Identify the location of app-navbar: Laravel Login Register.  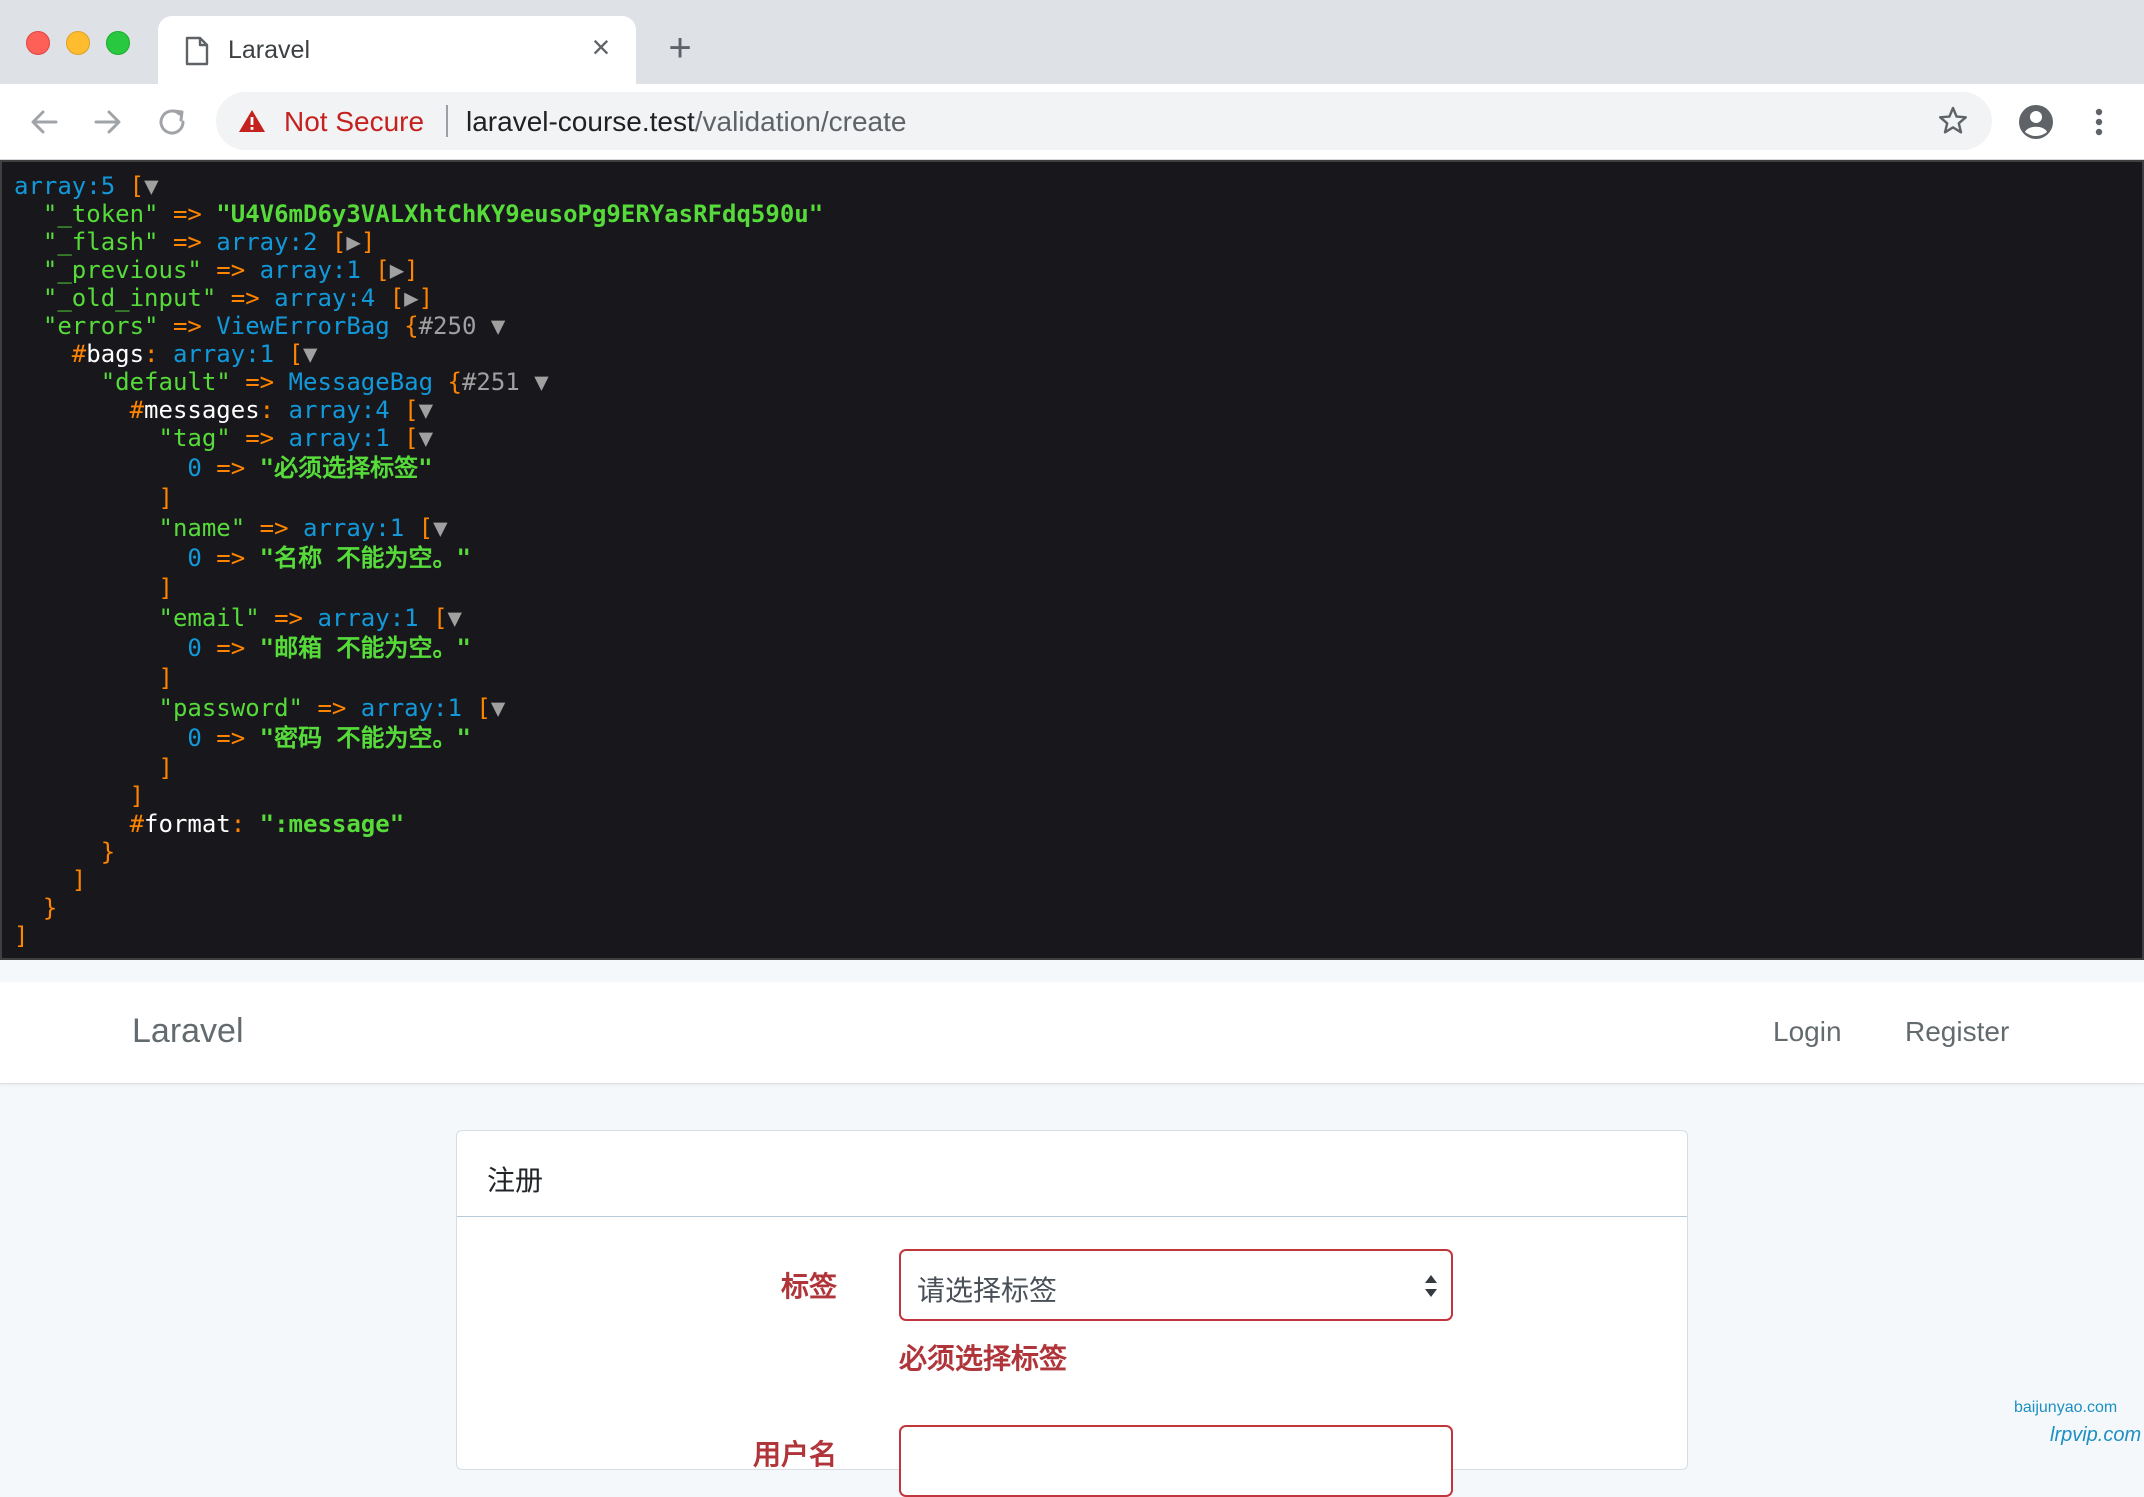
(1072, 1033).